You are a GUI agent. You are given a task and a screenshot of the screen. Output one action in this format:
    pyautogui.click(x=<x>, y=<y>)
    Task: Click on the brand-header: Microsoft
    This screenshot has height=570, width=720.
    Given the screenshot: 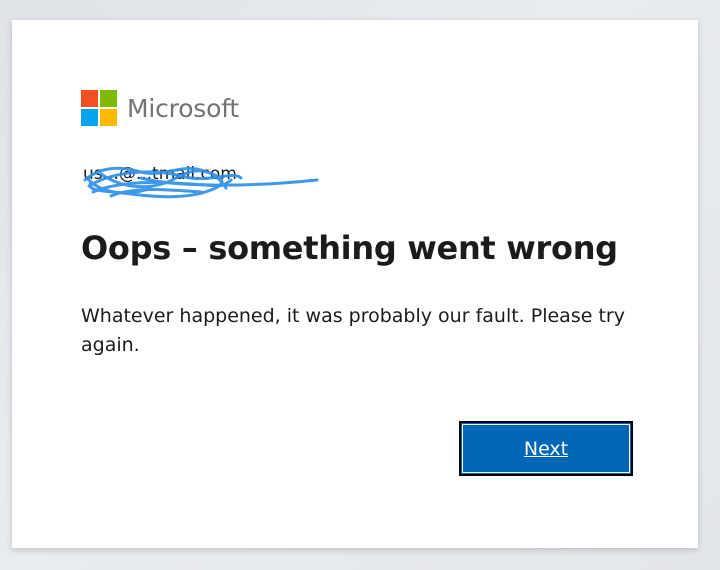 What is the action you would take?
    pyautogui.click(x=160, y=108)
    